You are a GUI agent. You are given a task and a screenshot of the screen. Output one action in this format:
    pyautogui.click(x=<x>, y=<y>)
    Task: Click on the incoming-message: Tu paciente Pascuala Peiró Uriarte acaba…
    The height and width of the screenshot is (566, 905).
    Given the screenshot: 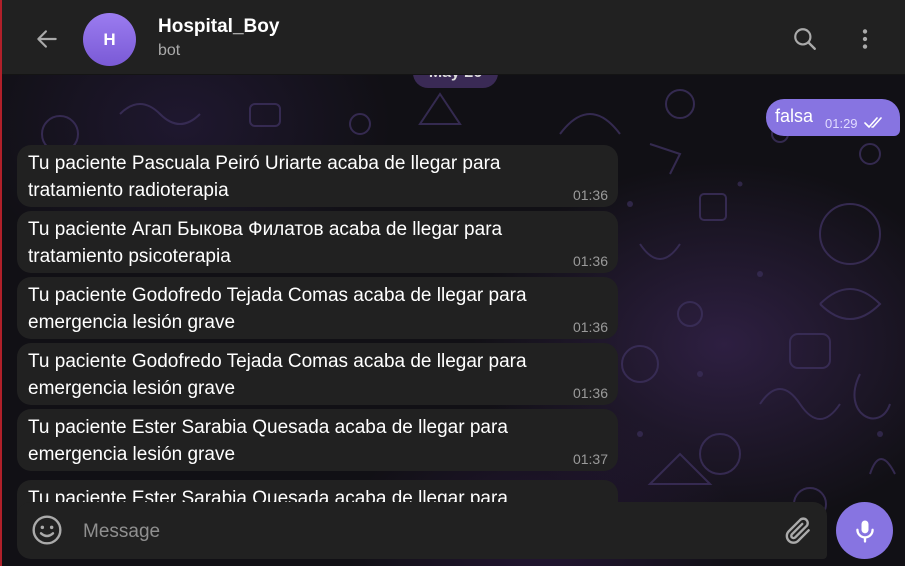 What is the action you would take?
    pyautogui.click(x=317, y=176)
    